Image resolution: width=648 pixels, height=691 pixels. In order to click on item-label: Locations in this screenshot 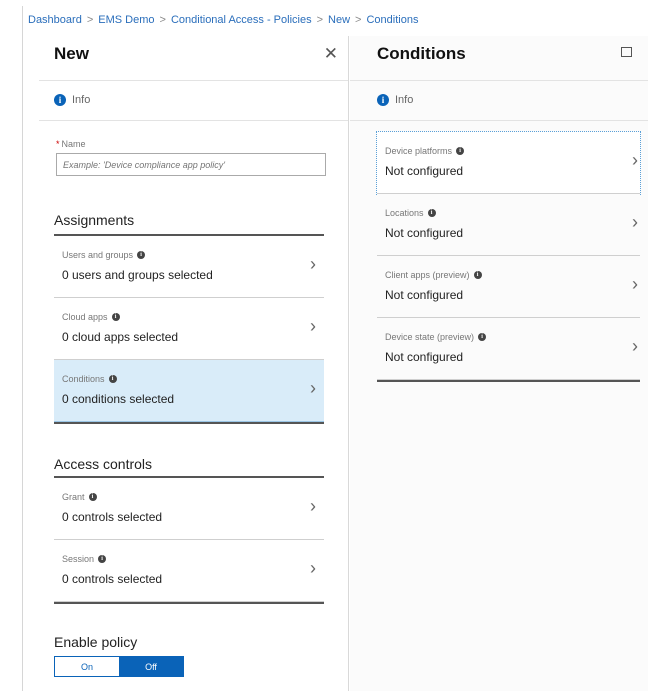, I will do `click(404, 213)`.